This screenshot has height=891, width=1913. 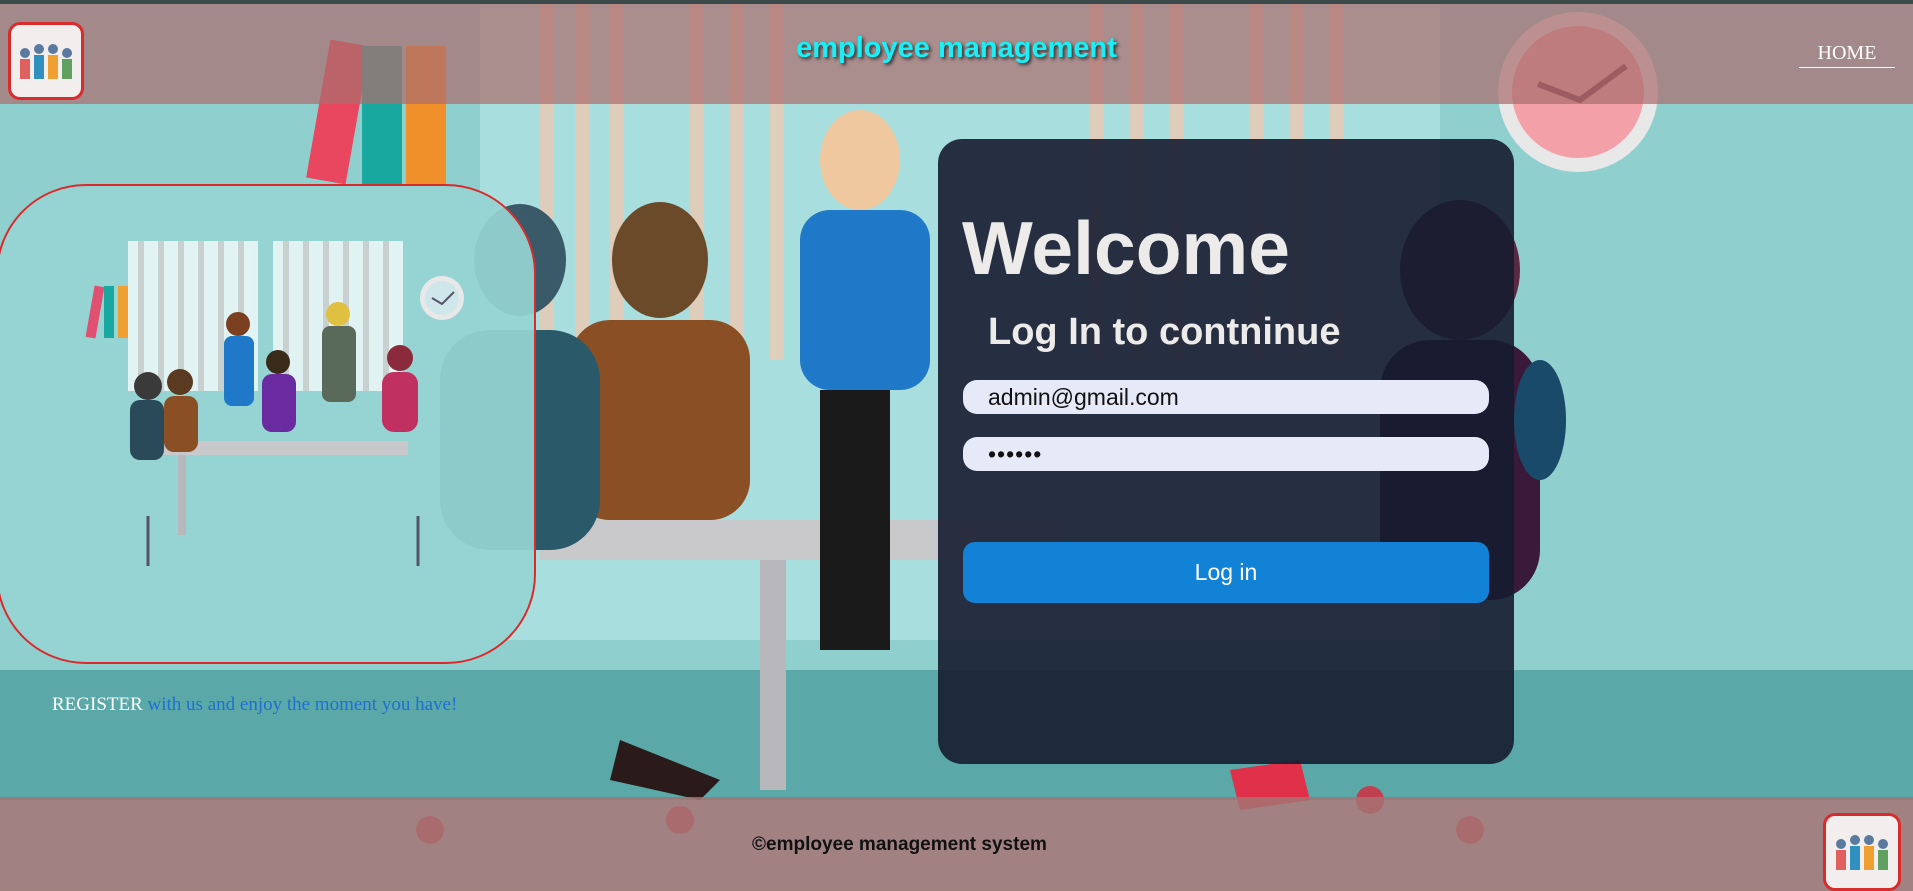 I want to click on footer: ©employee management system, so click(x=956, y=844).